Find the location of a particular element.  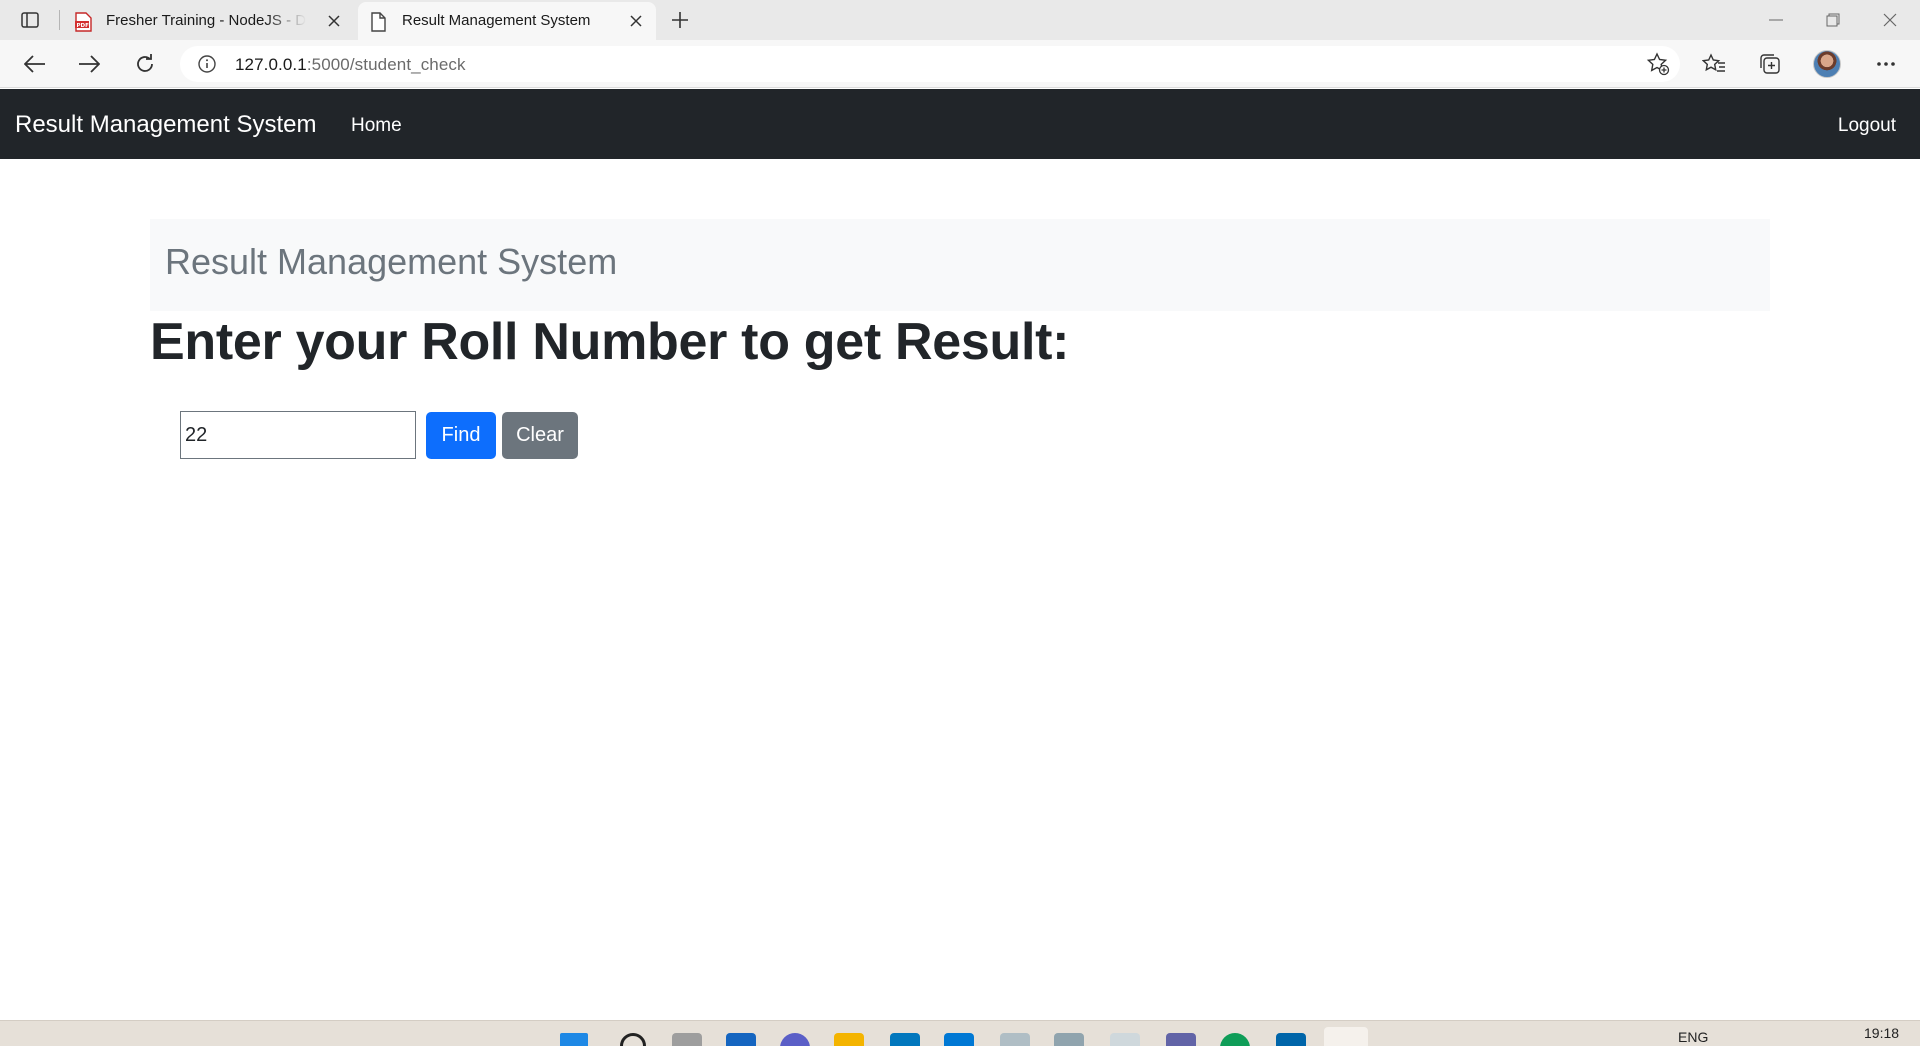

file-explorer-icon is located at coordinates (849, 1039).